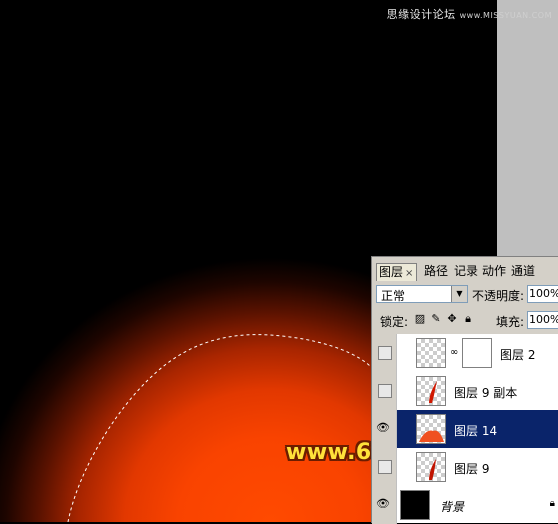 The width and height of the screenshot is (558, 524). Describe the element at coordinates (527, 130) in the screenshot. I see `canvas-background-area` at that location.